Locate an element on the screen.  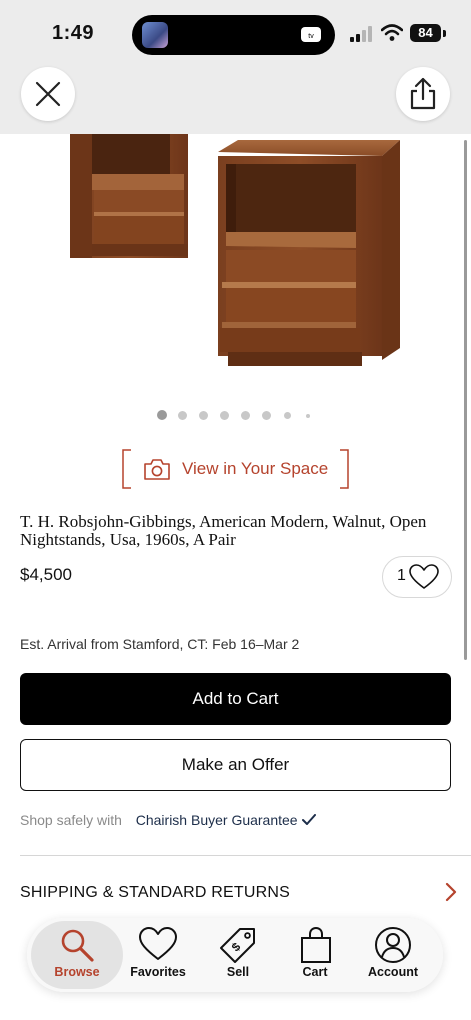
buyer-guarantee-link: Chairish Buyer Guarantee is located at coordinates (217, 820).